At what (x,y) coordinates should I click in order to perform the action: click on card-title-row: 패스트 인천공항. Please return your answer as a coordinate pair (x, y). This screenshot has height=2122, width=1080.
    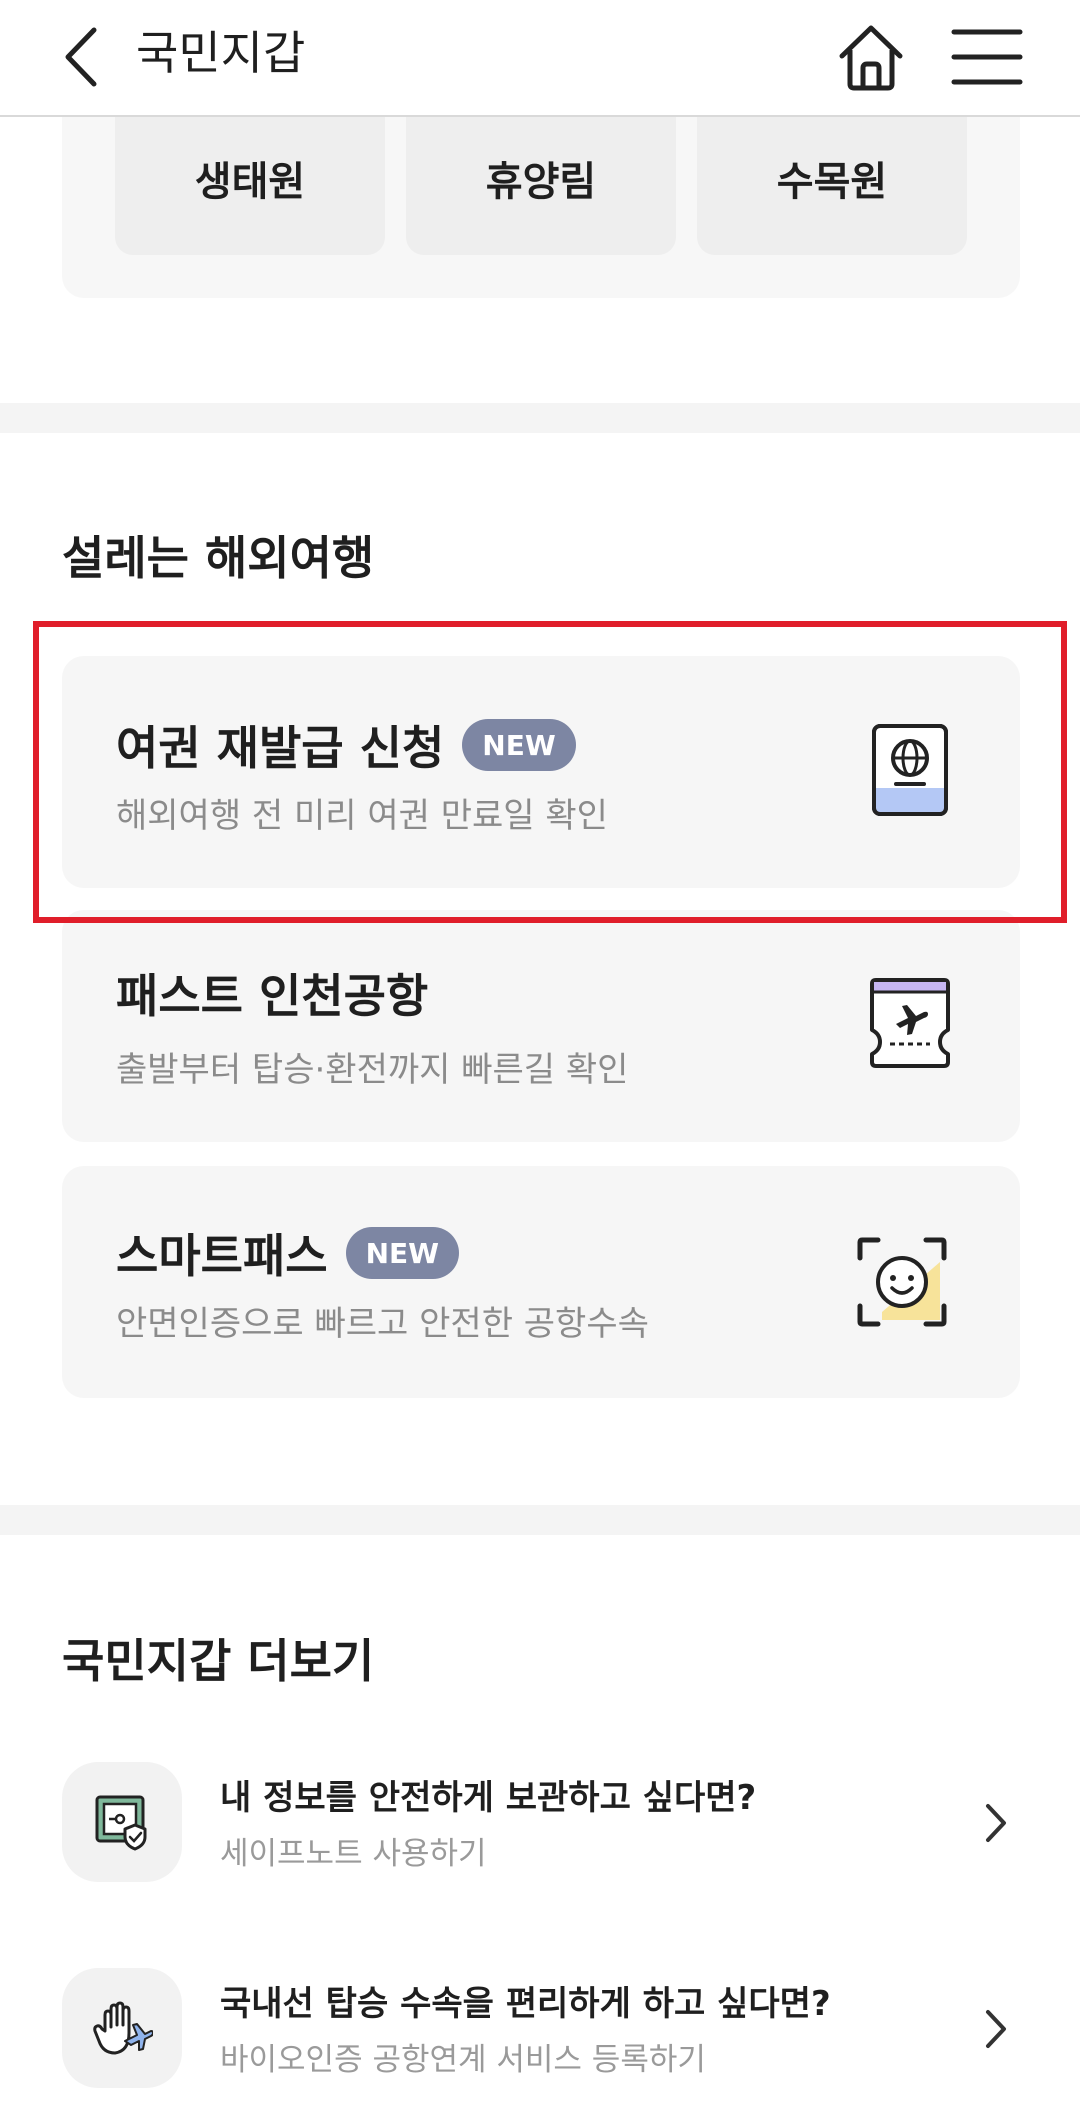
    Looking at the image, I should click on (272, 993).